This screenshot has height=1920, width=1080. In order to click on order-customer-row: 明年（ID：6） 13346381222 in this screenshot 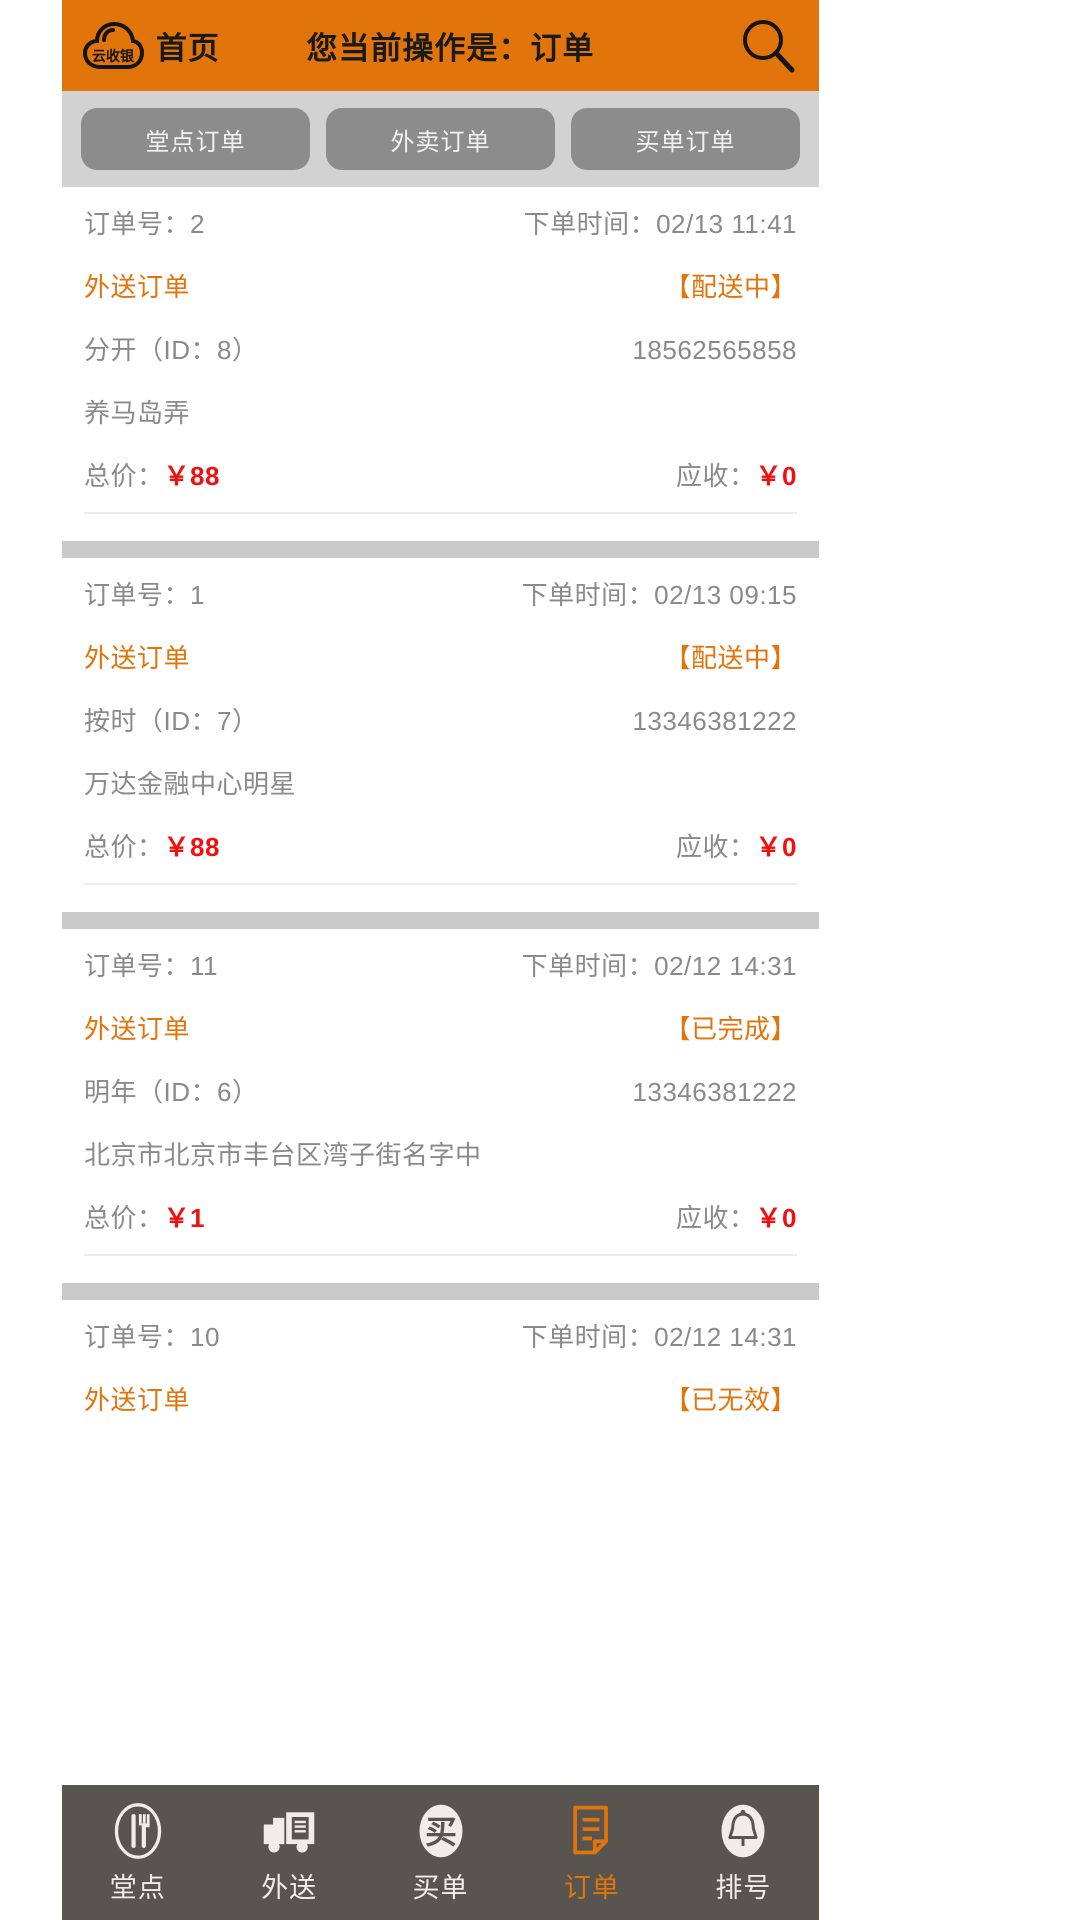, I will do `click(440, 1092)`.